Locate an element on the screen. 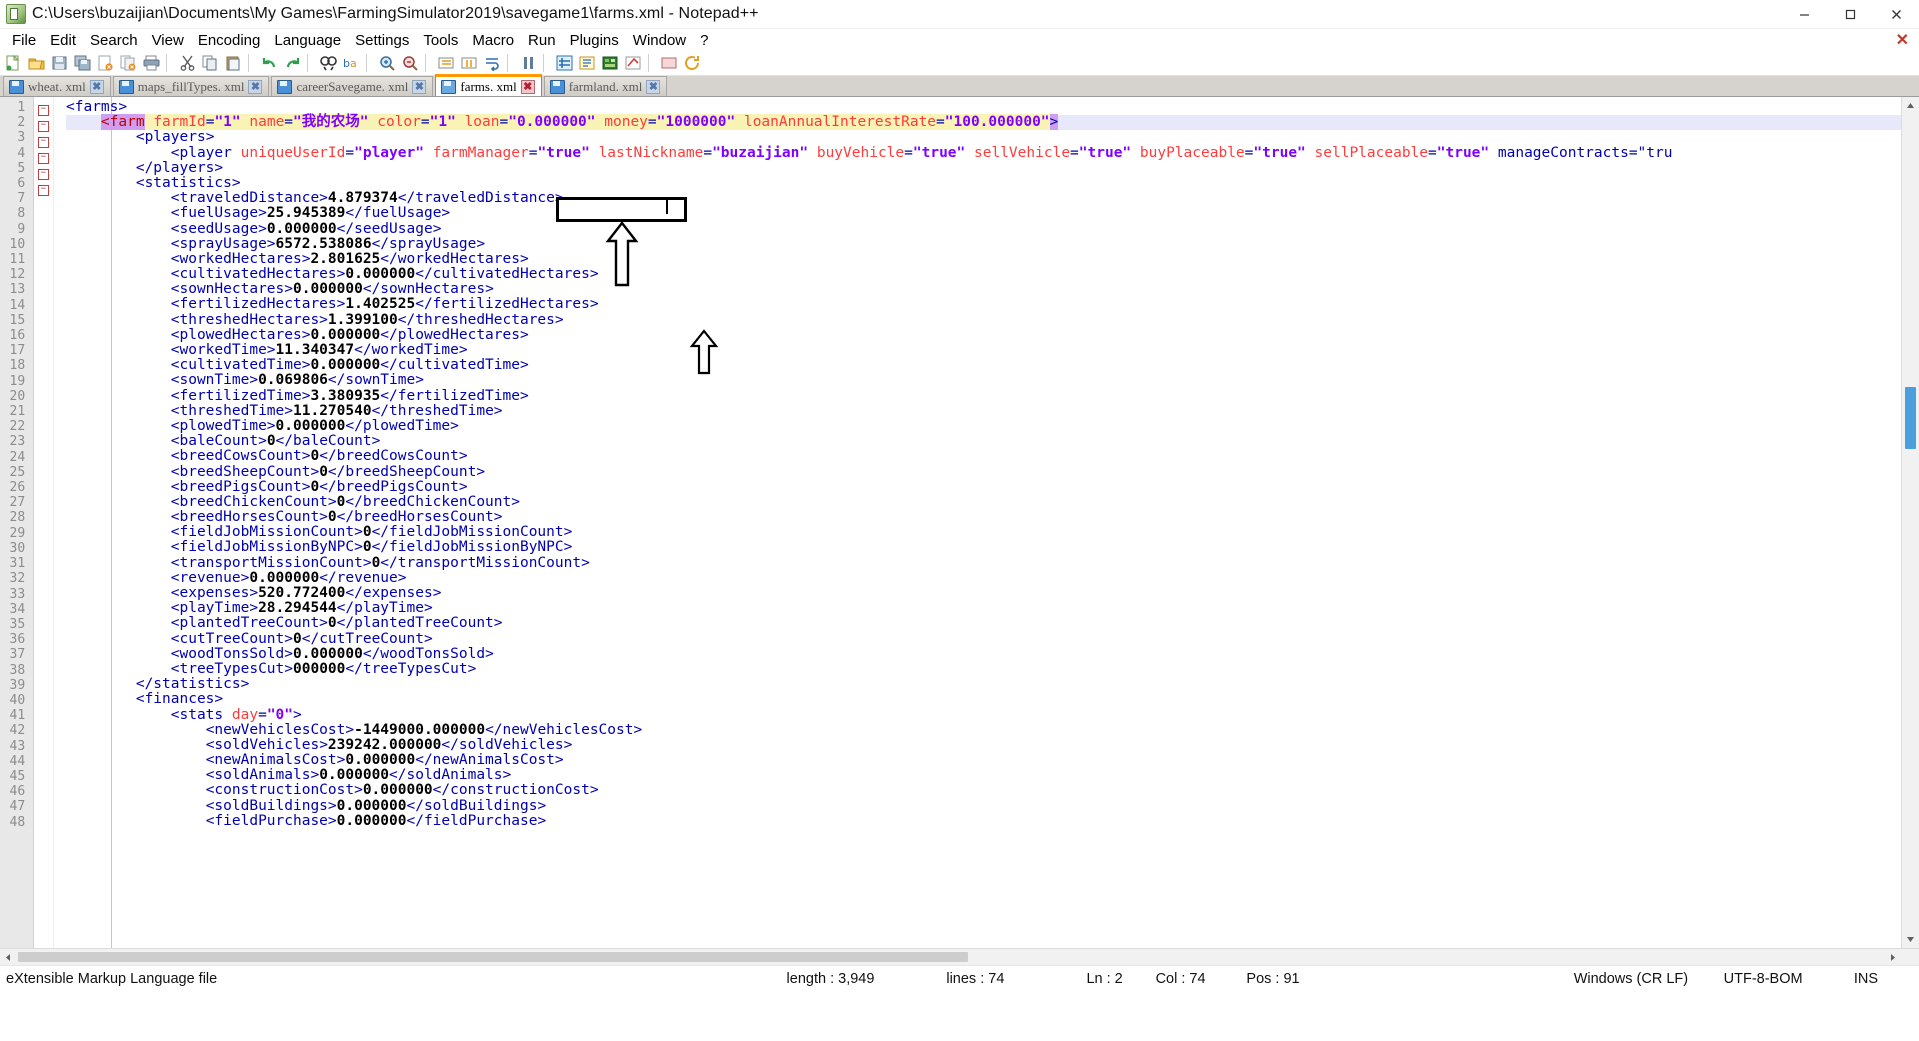 This screenshot has width=1919, height=1041. zoom-out-icon is located at coordinates (410, 63).